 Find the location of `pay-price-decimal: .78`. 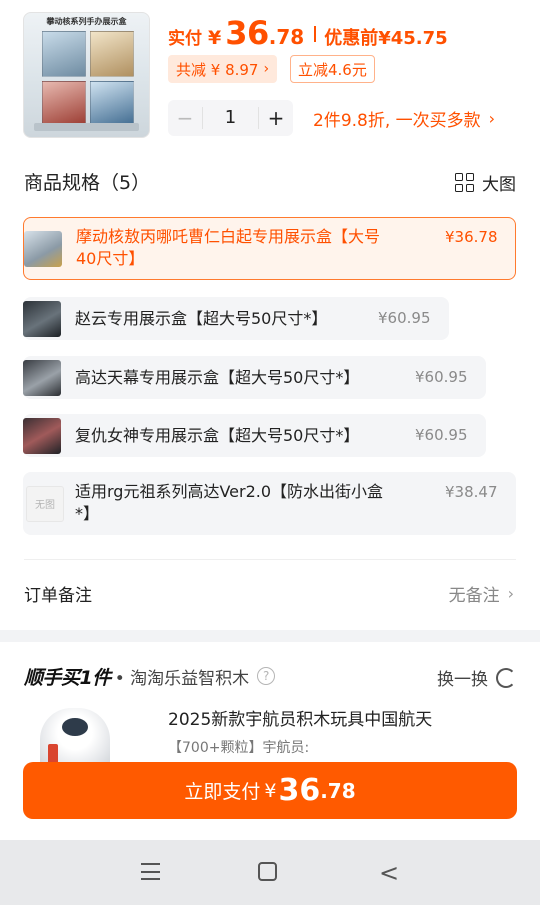

pay-price-decimal: .78 is located at coordinates (338, 790).